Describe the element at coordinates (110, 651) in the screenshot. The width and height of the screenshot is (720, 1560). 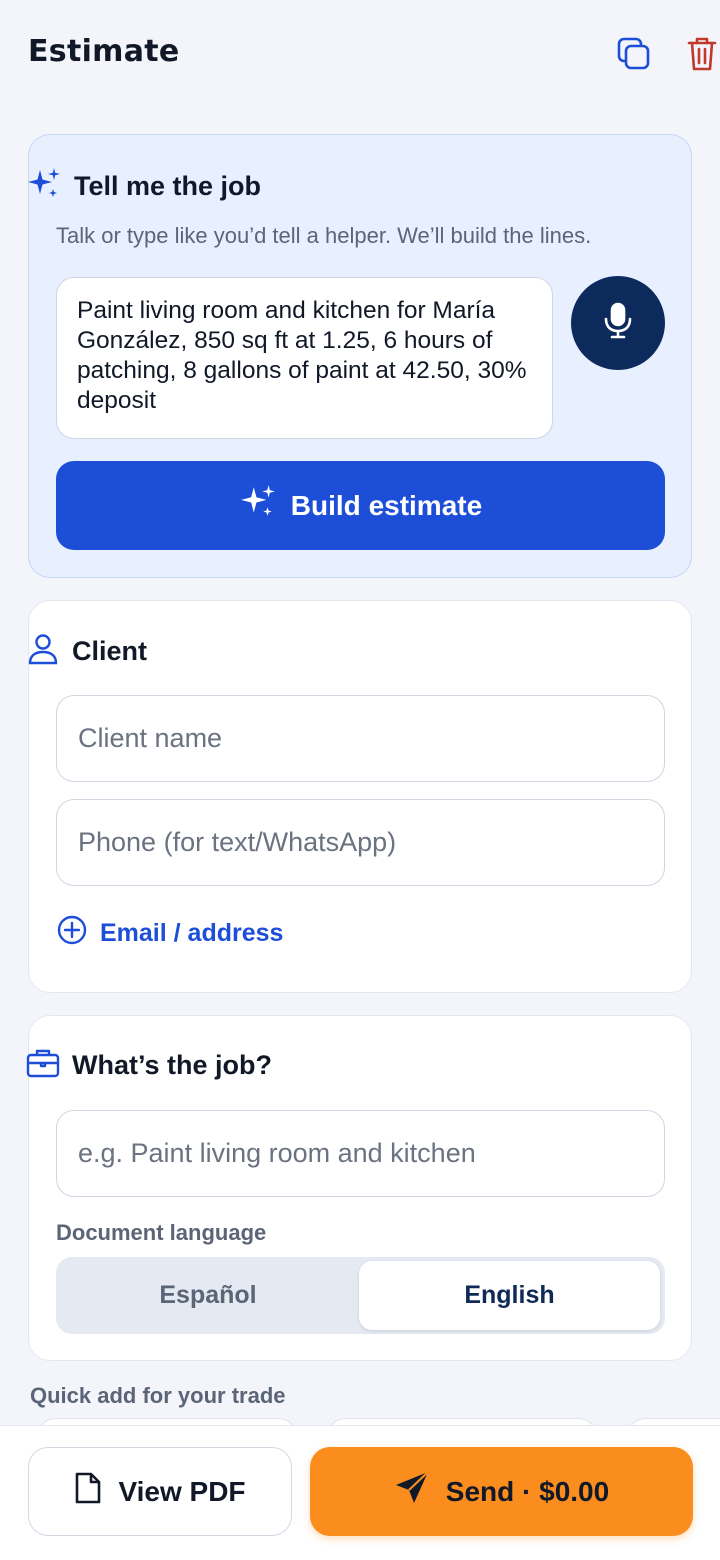
I see `client-card-title: Client` at that location.